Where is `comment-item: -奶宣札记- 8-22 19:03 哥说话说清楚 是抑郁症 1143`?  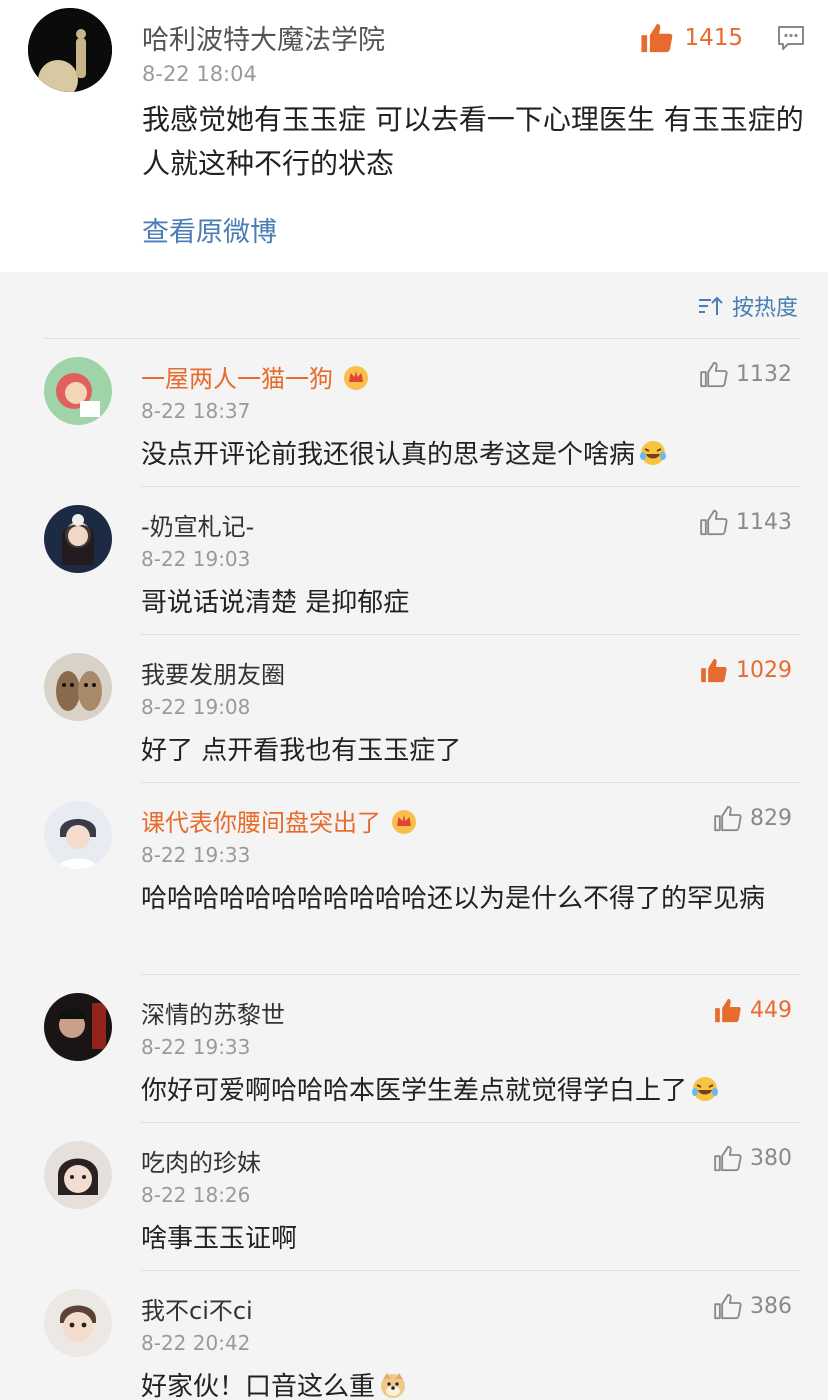 comment-item: -奶宣札记- 8-22 19:03 哥说话说清楚 是抑郁症 1143 is located at coordinates (414, 561).